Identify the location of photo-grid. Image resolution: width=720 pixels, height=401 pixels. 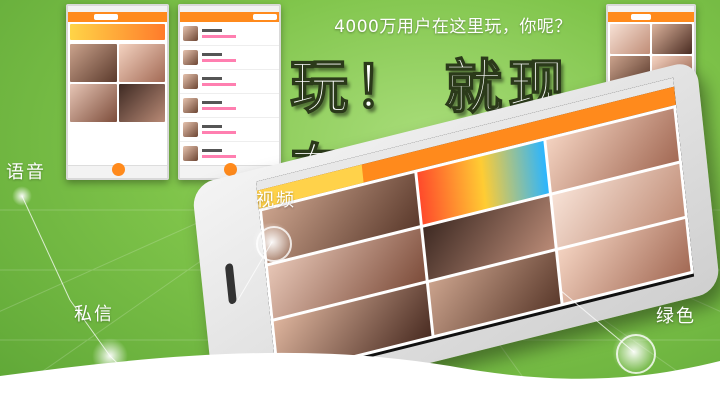
(117, 83).